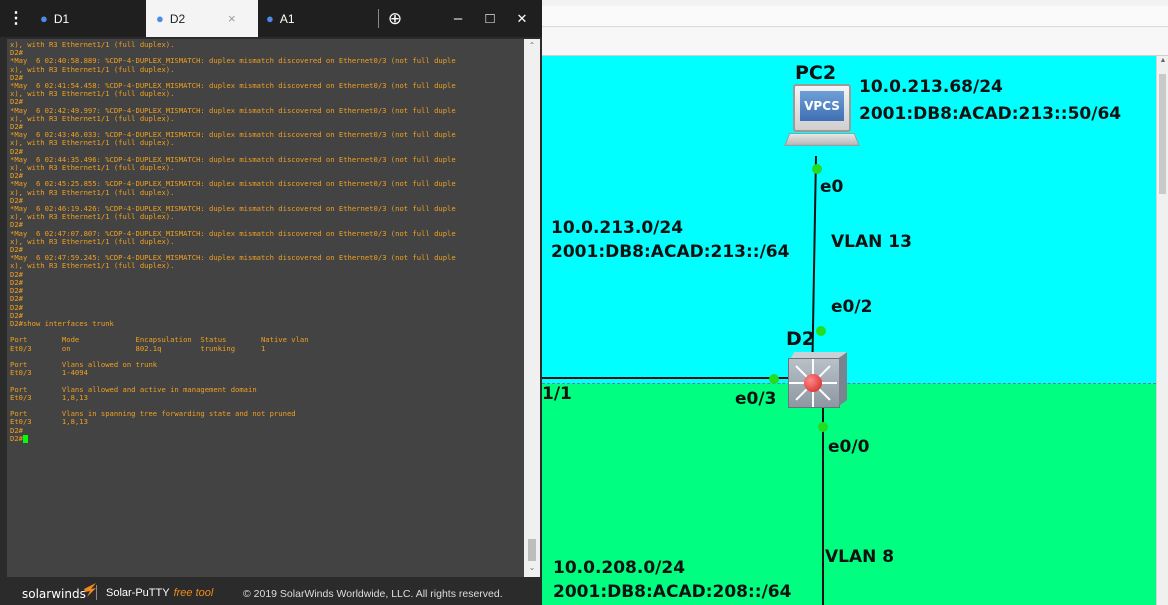 This screenshot has width=1168, height=605. What do you see at coordinates (852, 307) in the screenshot?
I see `d2-port-e0-2: e0/2` at bounding box center [852, 307].